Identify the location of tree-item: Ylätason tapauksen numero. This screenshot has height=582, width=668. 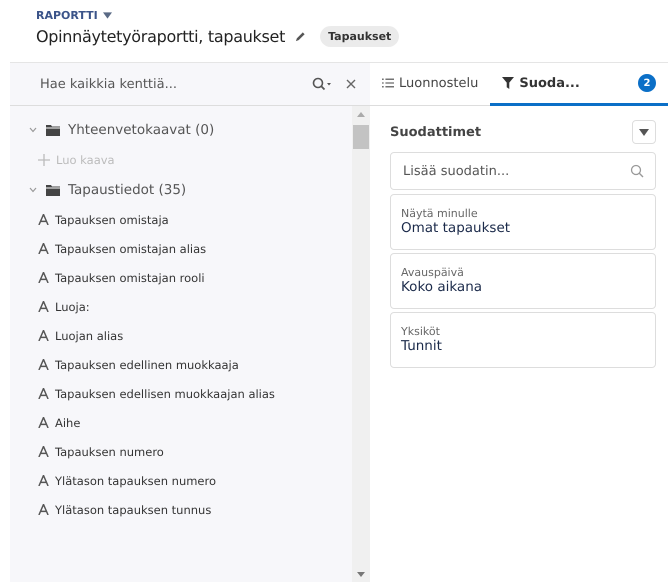
(181, 480).